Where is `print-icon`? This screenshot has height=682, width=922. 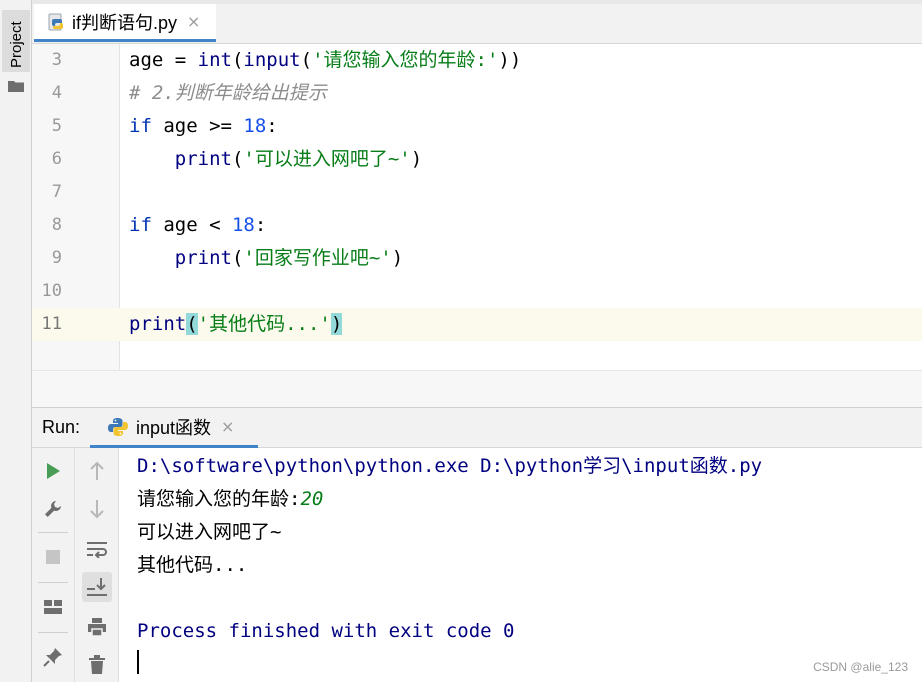
print-icon is located at coordinates (97, 627).